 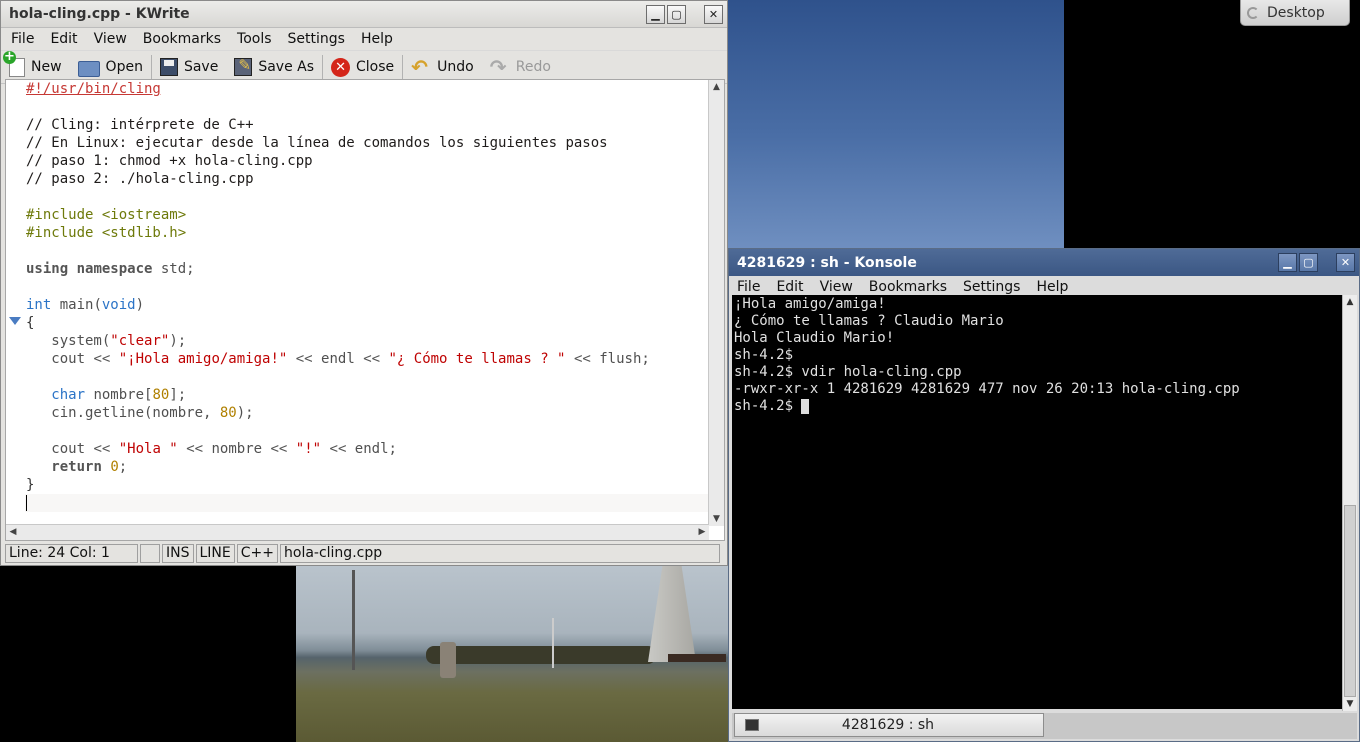 What do you see at coordinates (889, 725) in the screenshot?
I see `tab-session: 4281629 : sh` at bounding box center [889, 725].